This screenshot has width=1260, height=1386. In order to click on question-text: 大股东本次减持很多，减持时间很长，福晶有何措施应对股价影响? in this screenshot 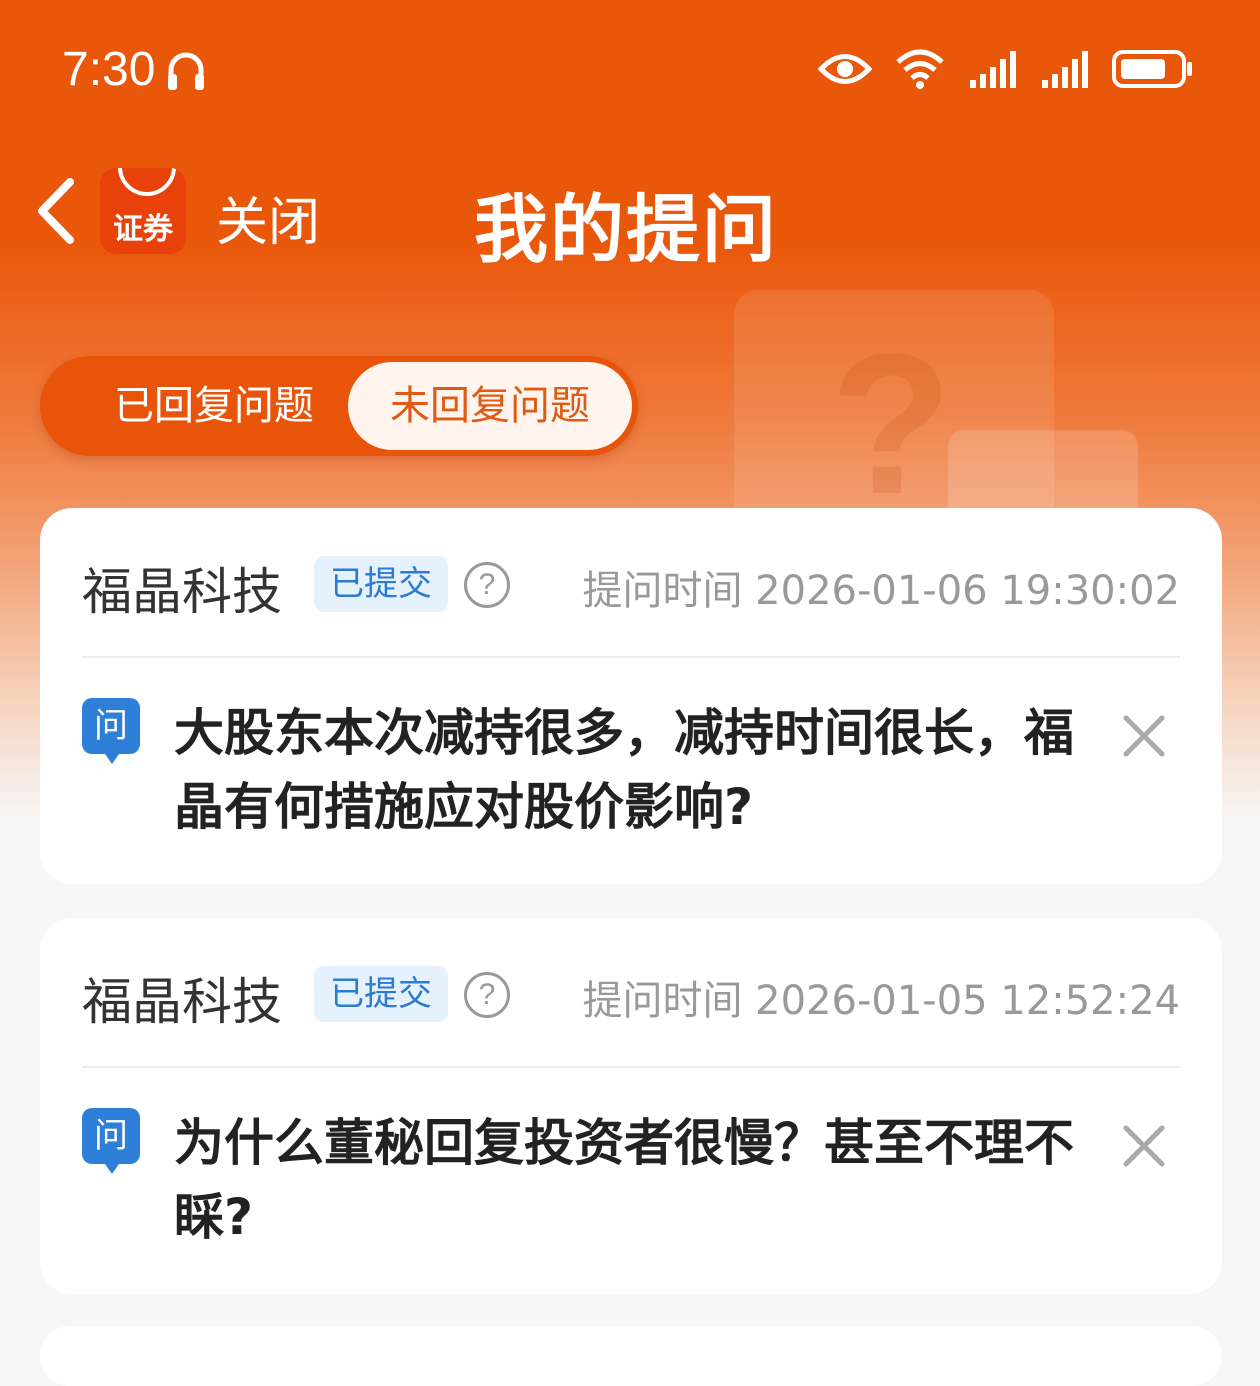, I will do `click(644, 770)`.